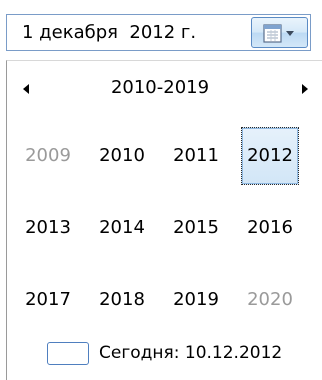  Describe the element at coordinates (160, 88) in the screenshot. I see `decade-header: 2010-2019` at that location.